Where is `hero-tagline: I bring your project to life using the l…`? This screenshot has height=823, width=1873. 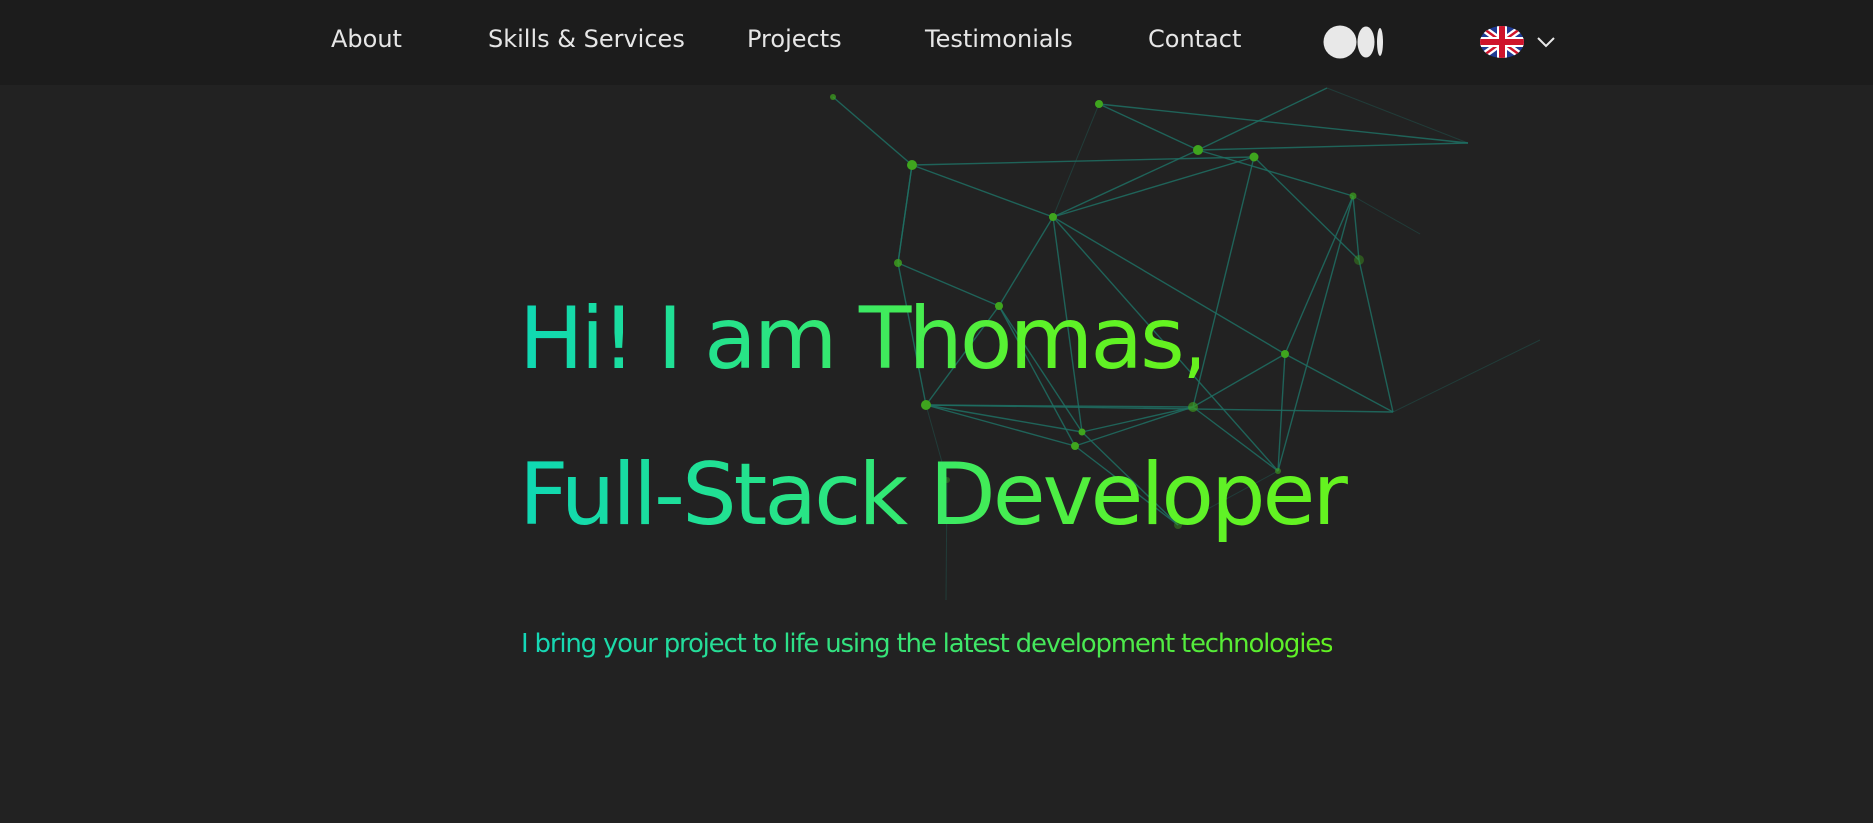 hero-tagline: I bring your project to life using the l… is located at coordinates (927, 644).